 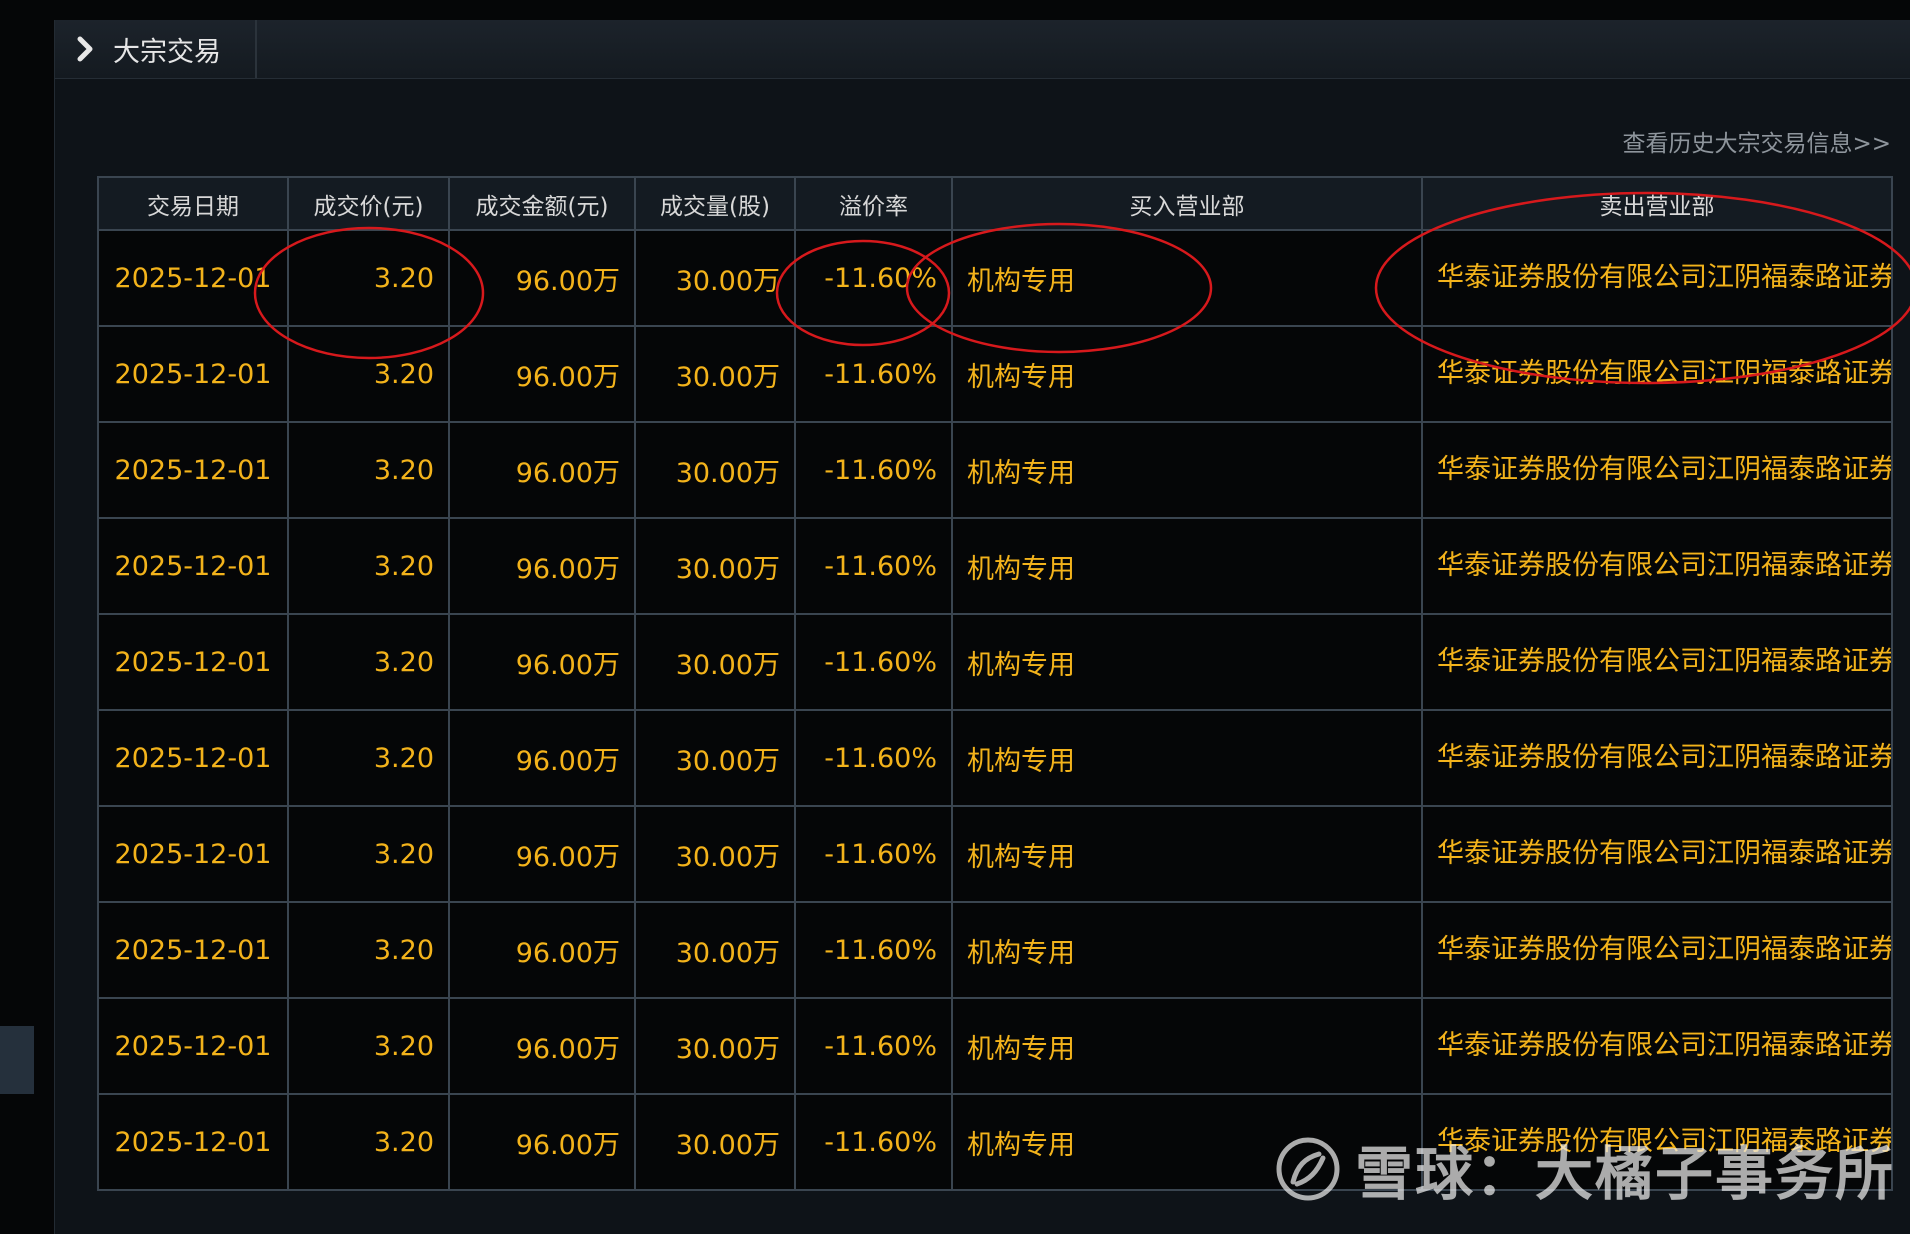 I want to click on col-header-volume: 成交量(股), so click(x=715, y=203).